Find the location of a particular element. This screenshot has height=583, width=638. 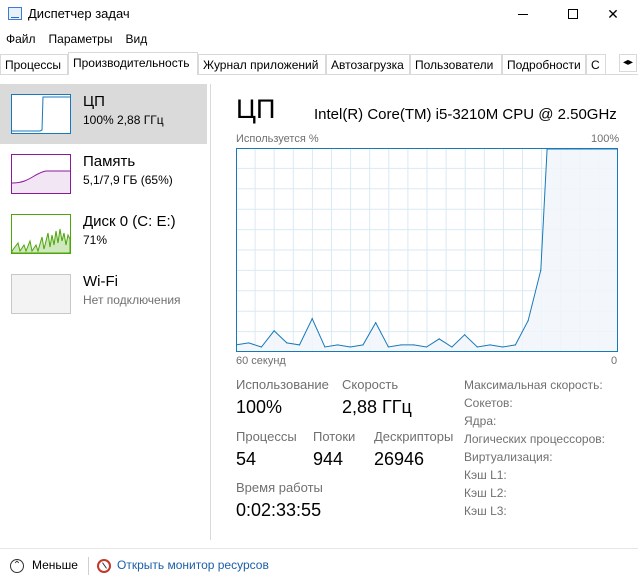

menu-options: Параметры is located at coordinates (81, 40).